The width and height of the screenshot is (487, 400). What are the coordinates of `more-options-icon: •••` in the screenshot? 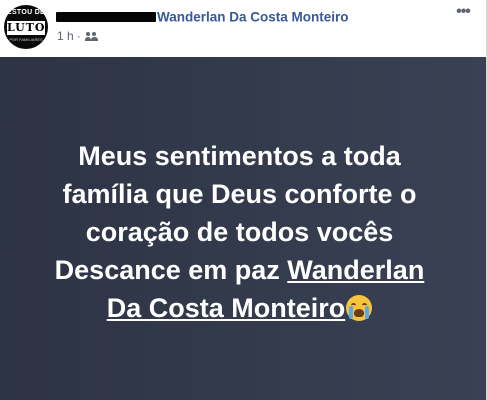 It's located at (463, 12).